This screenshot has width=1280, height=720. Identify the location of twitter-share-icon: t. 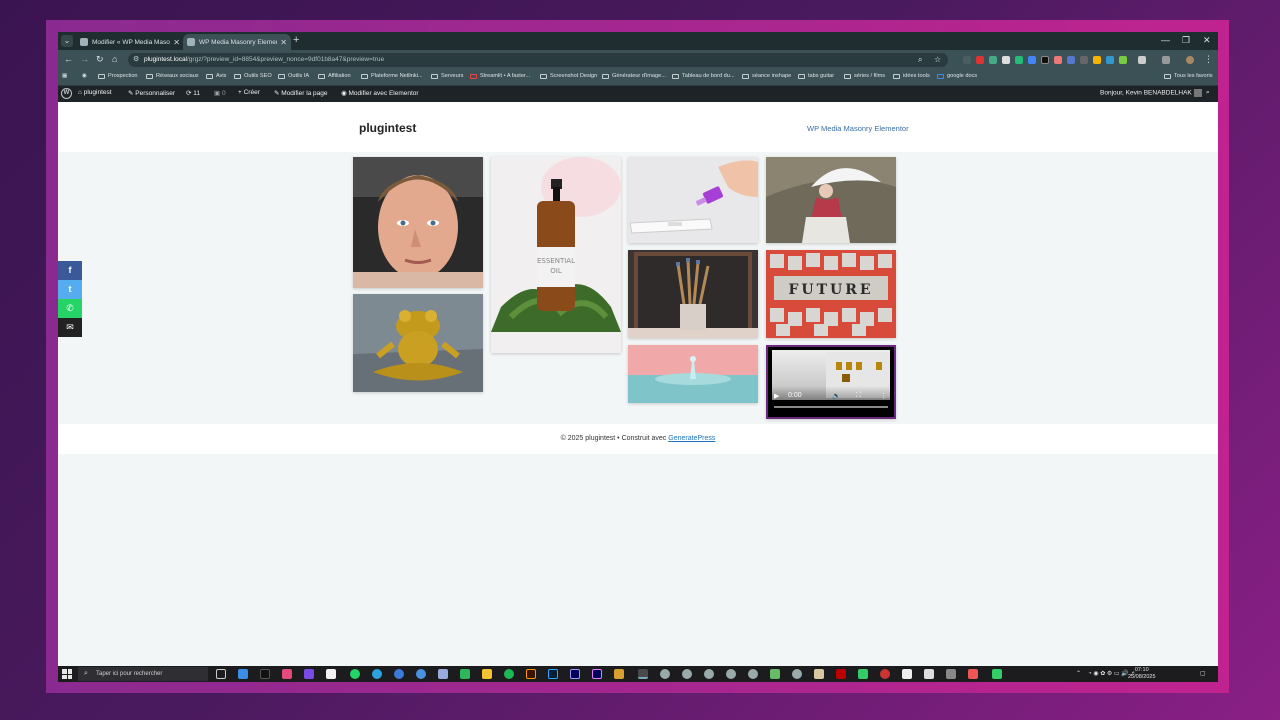
(70, 289).